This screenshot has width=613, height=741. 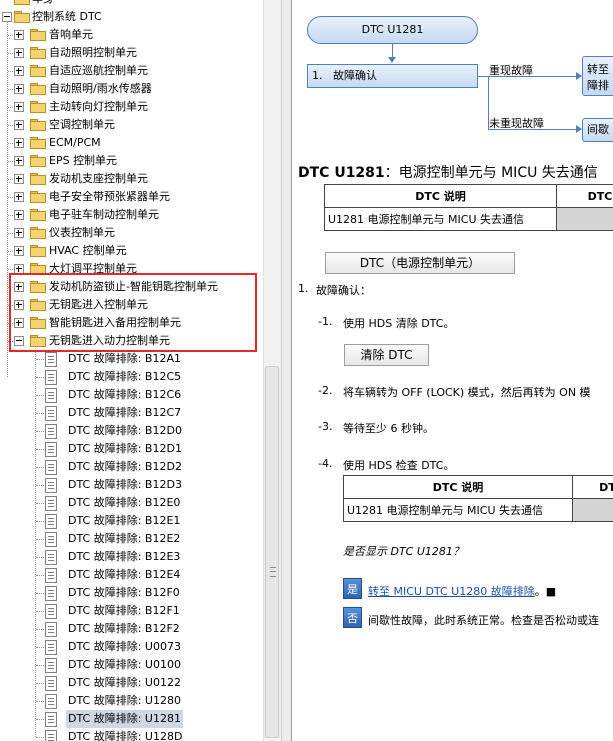 What do you see at coordinates (131, 629) in the screenshot?
I see `tree-doc-item: DTC 故障排除: B12F2` at bounding box center [131, 629].